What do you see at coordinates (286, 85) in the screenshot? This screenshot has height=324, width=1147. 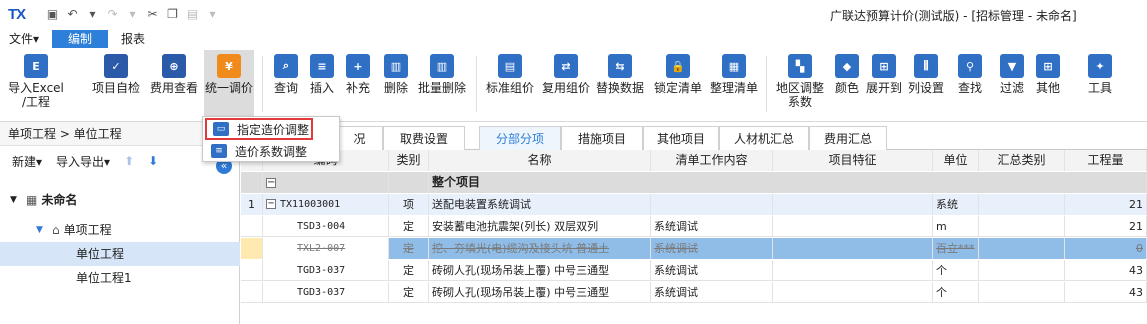 I see `query-button: ⌕ 查询` at bounding box center [286, 85].